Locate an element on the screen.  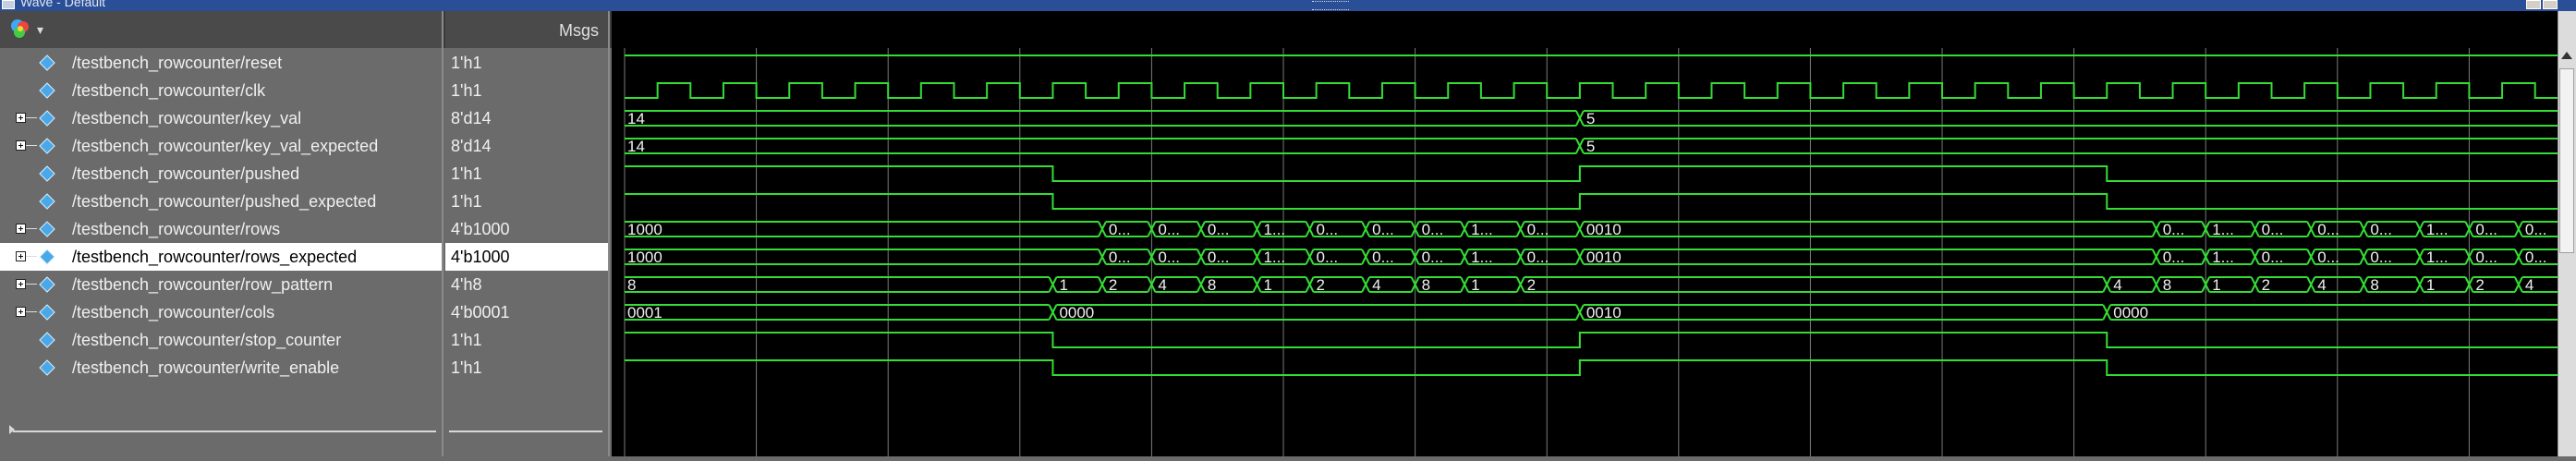
signal-row: /testbench_rowcounter/rows_expected is located at coordinates (221, 257).